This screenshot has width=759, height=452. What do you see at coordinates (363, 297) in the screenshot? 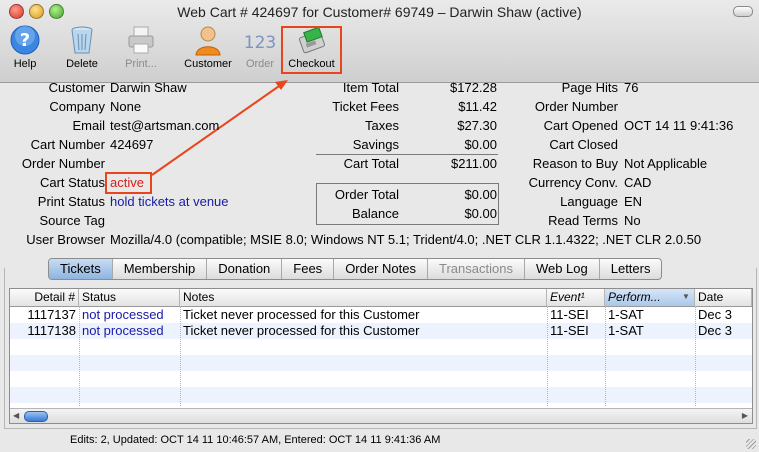
I see `column-header-notes: Notes` at bounding box center [363, 297].